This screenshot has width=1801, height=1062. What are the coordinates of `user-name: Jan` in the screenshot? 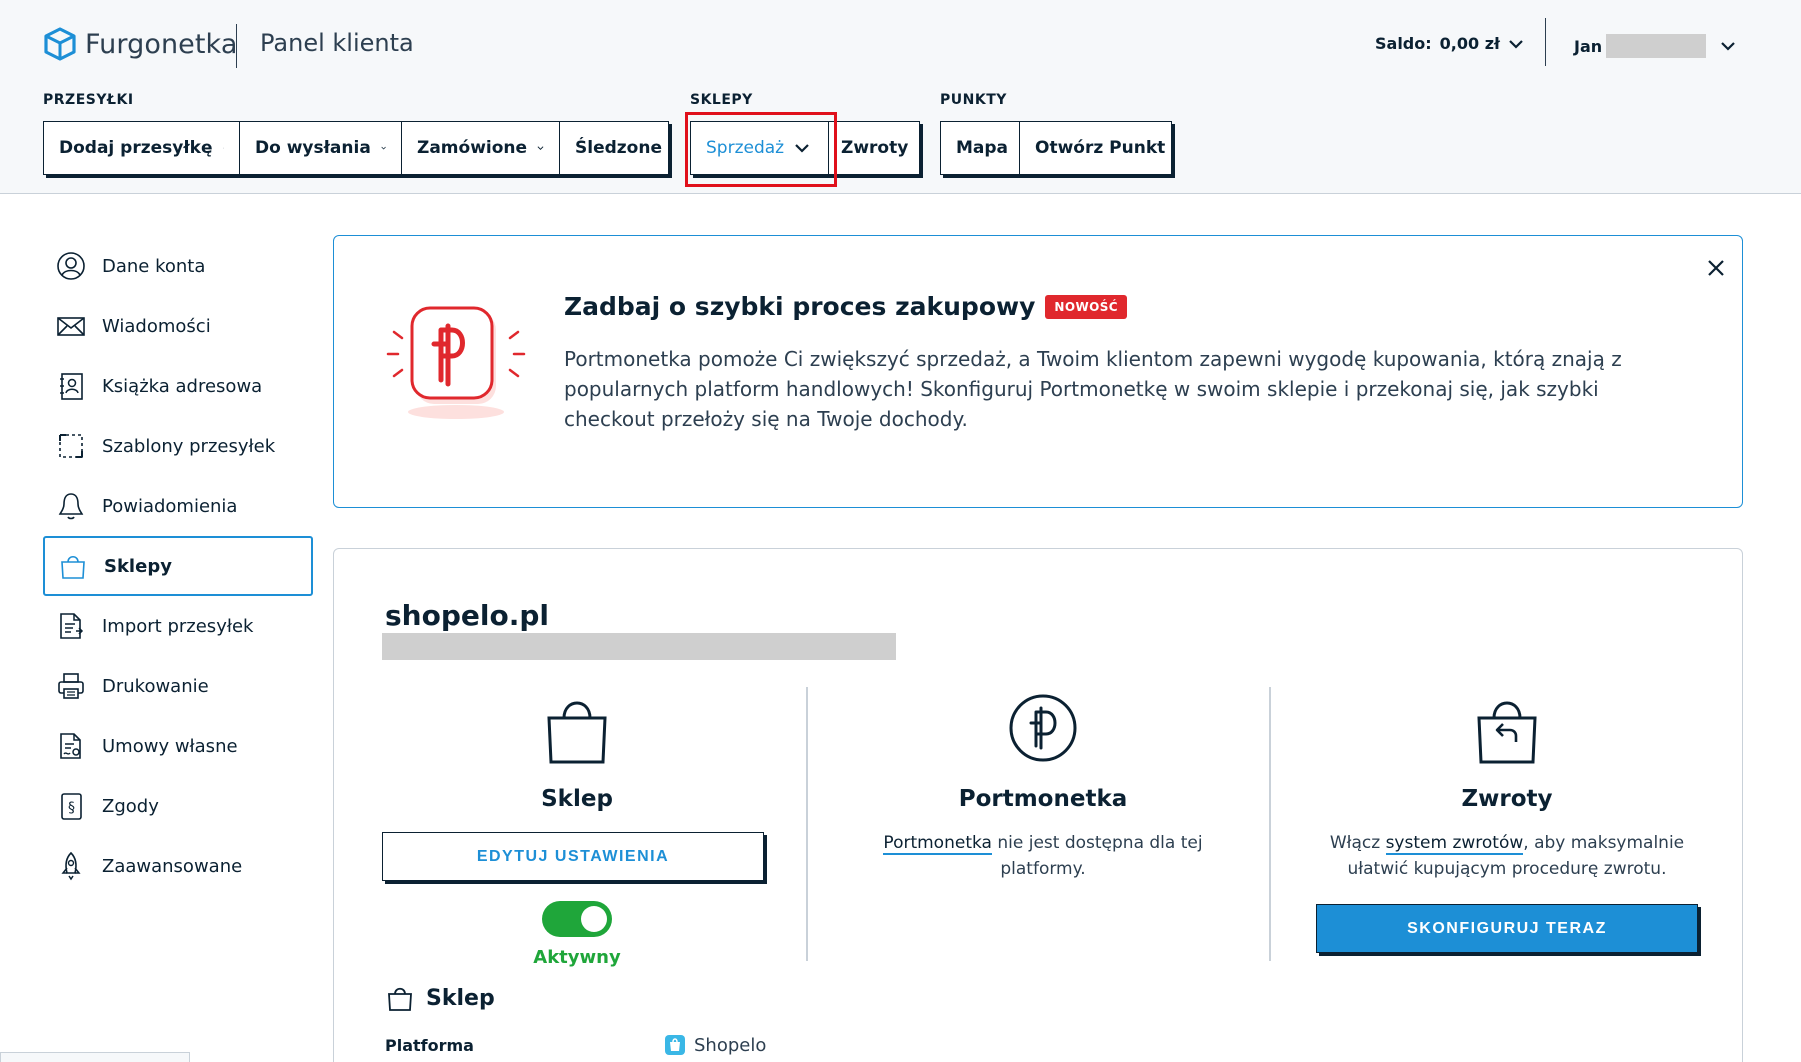 It's located at (1588, 46).